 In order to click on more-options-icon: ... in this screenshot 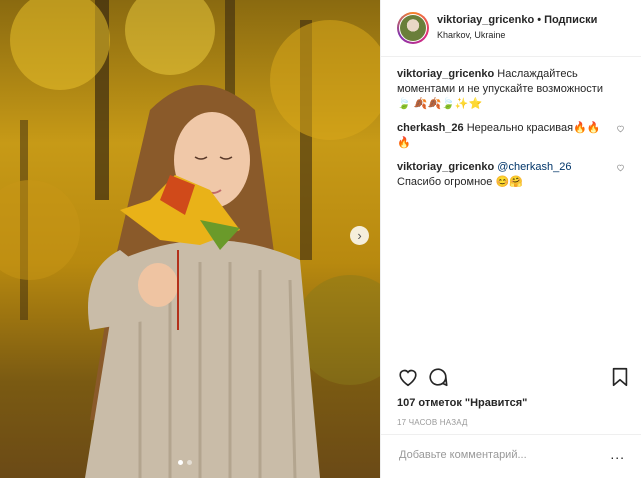, I will do `click(617, 454)`.